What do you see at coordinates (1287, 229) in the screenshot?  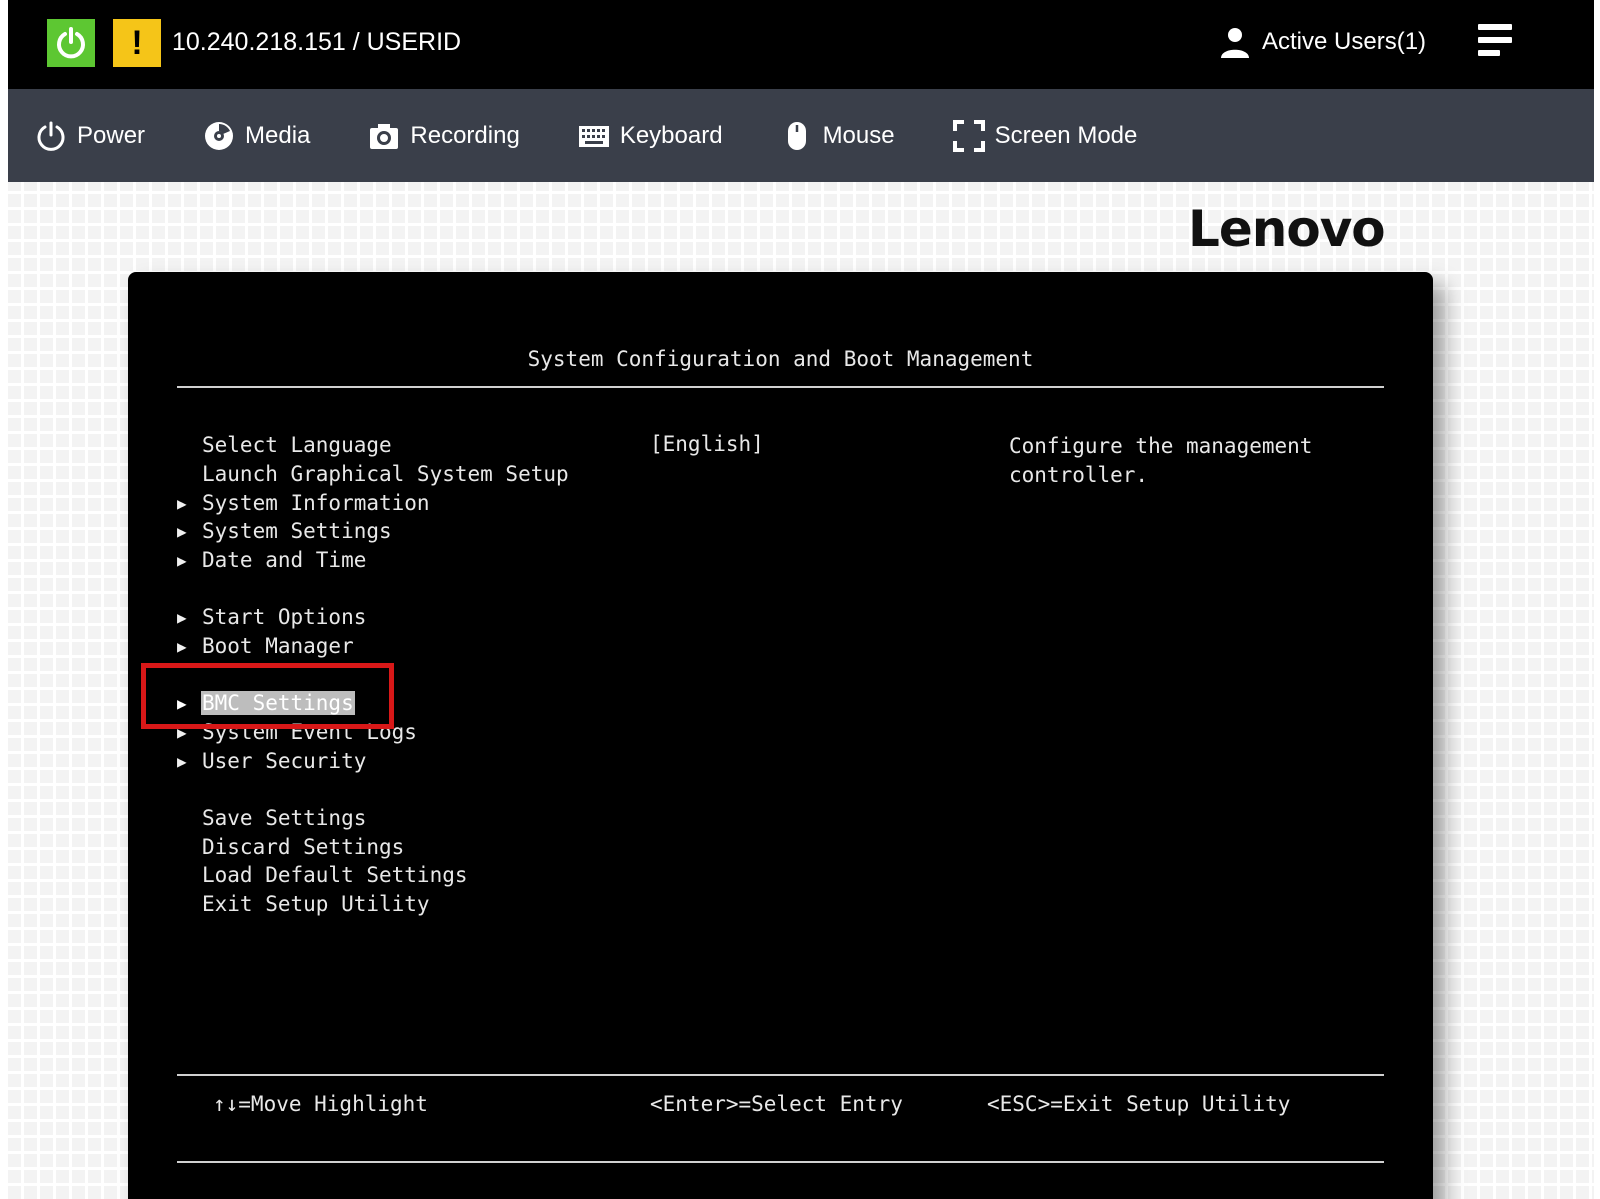 I see `lenovo-logo: Lenovo` at bounding box center [1287, 229].